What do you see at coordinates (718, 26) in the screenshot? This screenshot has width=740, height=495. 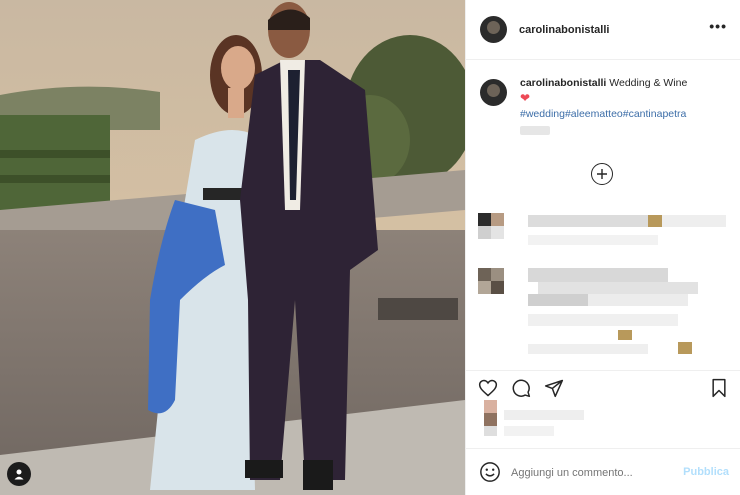 I see `more-options-icon: •••` at bounding box center [718, 26].